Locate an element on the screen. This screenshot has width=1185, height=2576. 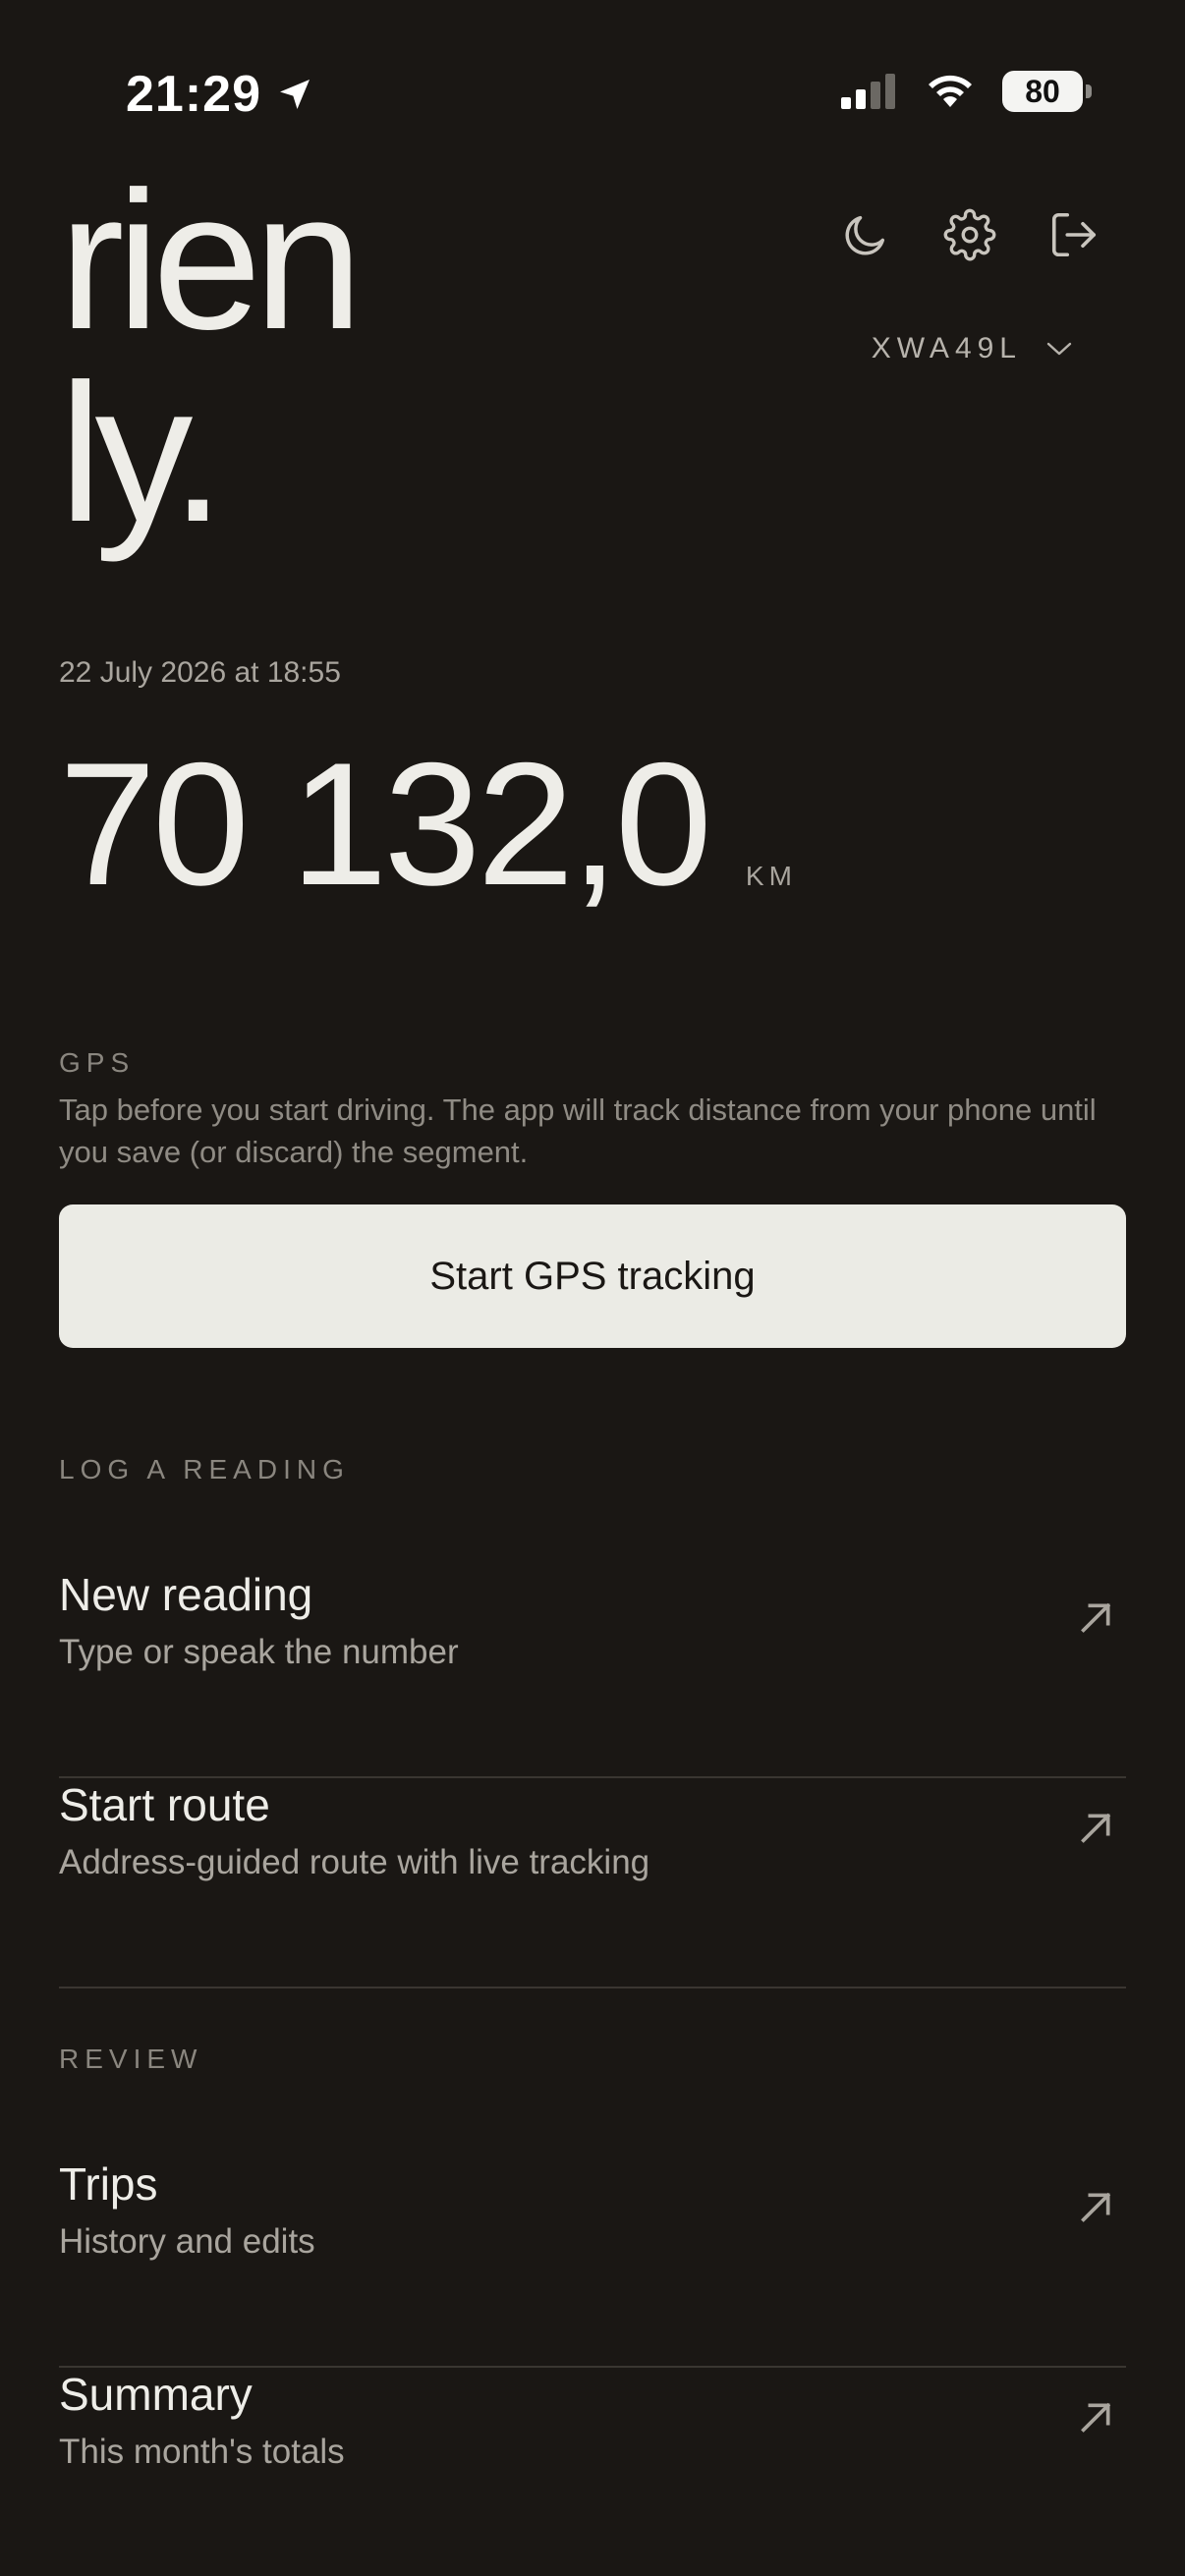
dark-mode-toggle-button is located at coordinates (866, 234).